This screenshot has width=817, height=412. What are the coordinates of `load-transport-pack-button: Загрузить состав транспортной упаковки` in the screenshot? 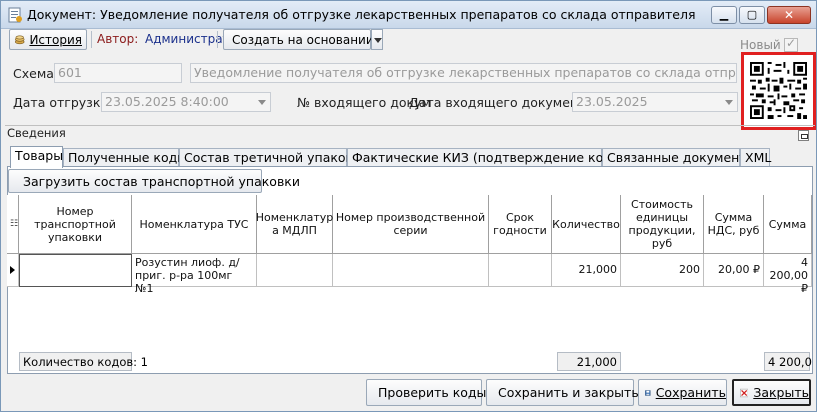 It's located at (154, 181).